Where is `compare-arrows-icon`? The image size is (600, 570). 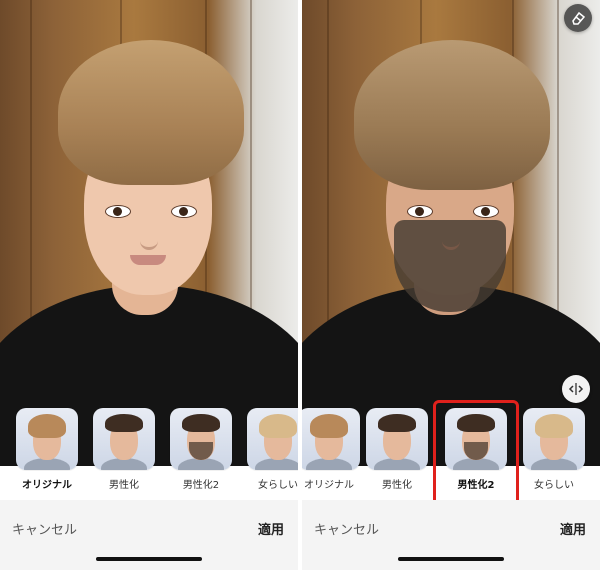 compare-arrows-icon is located at coordinates (576, 389).